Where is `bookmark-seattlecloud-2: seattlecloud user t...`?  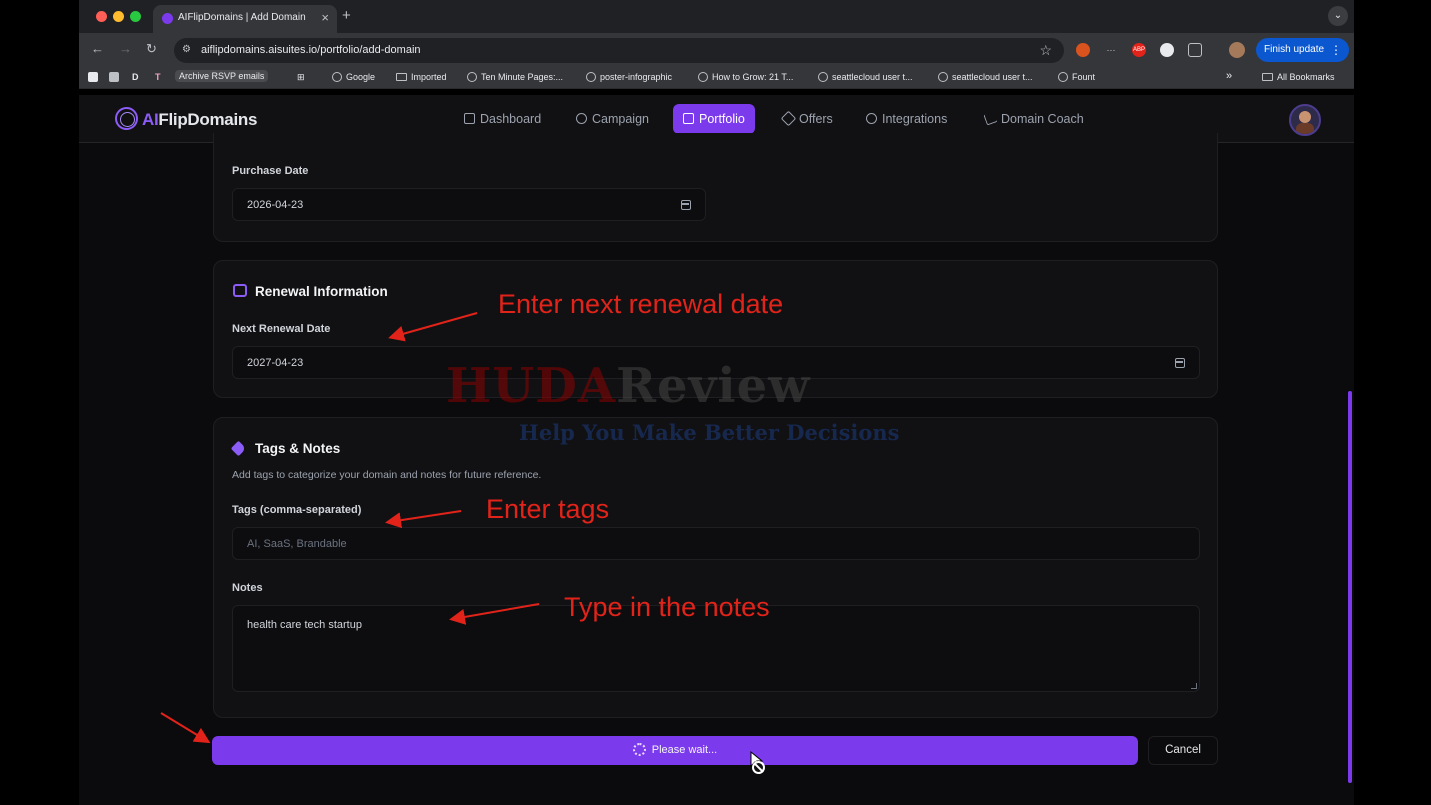
bookmark-seattlecloud-2: seattlecloud user t... is located at coordinates (985, 77).